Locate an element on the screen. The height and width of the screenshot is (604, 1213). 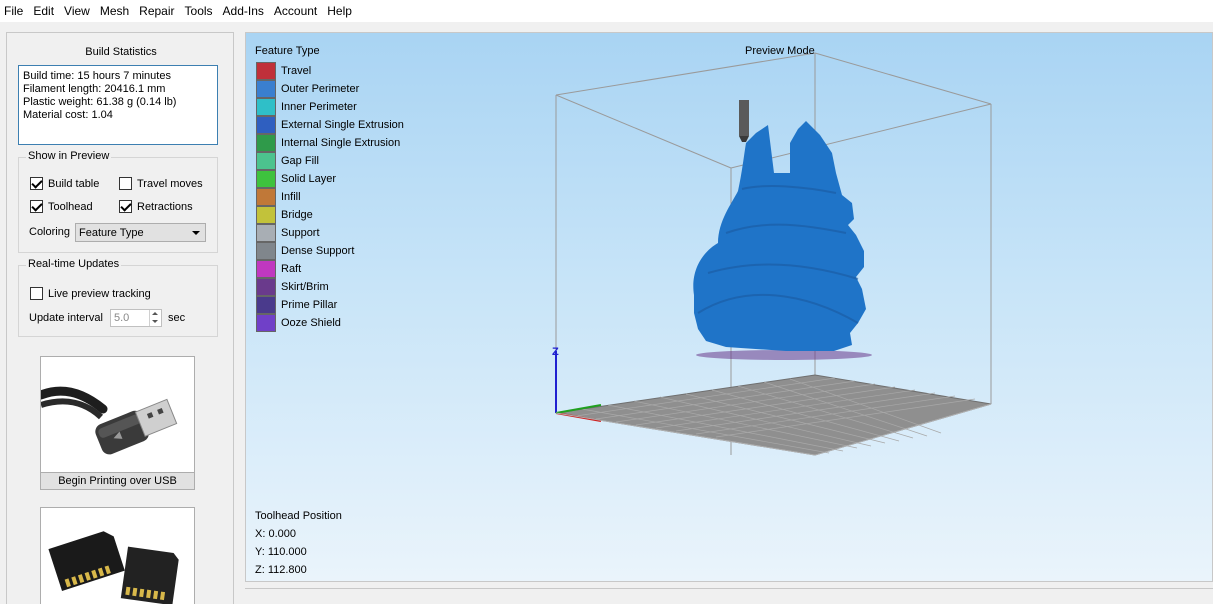
realtime-updates-title: Real-time Updates is located at coordinates (74, 264).